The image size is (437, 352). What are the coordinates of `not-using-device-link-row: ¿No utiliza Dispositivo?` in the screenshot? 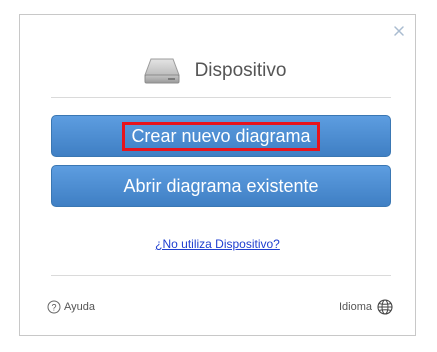 It's located at (217, 244).